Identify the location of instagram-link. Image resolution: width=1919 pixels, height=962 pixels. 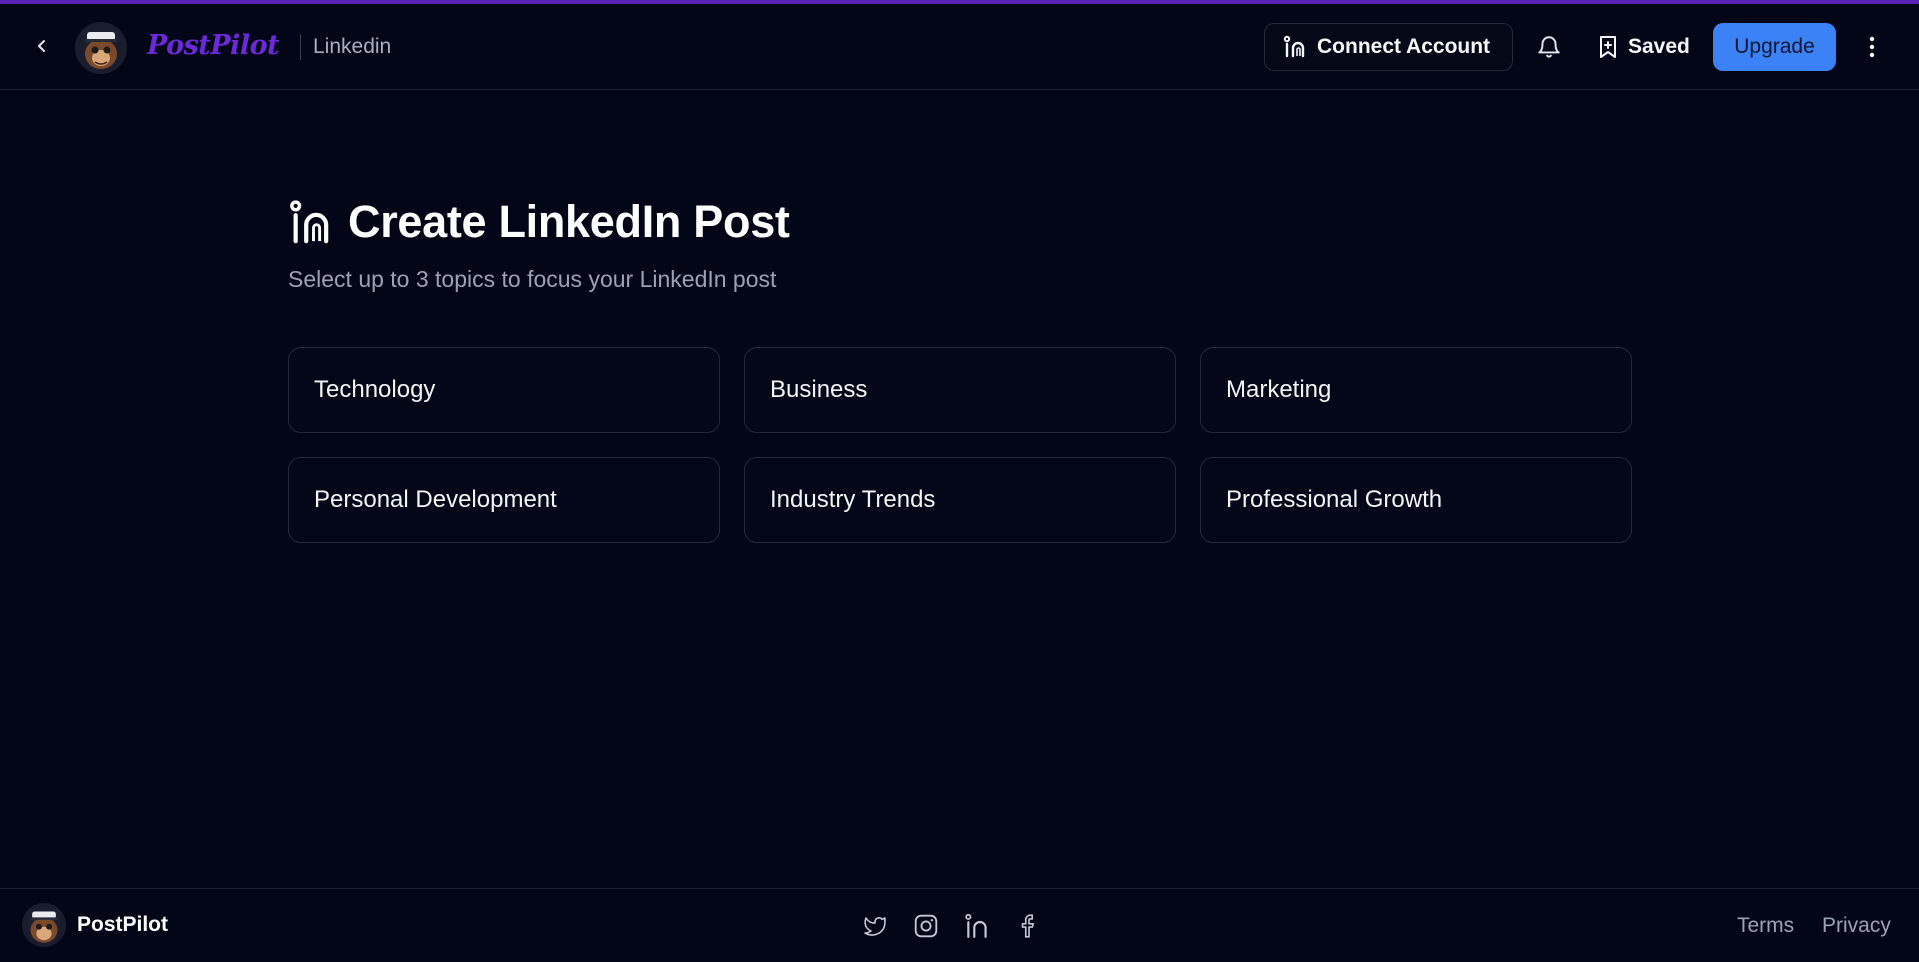
(926, 926).